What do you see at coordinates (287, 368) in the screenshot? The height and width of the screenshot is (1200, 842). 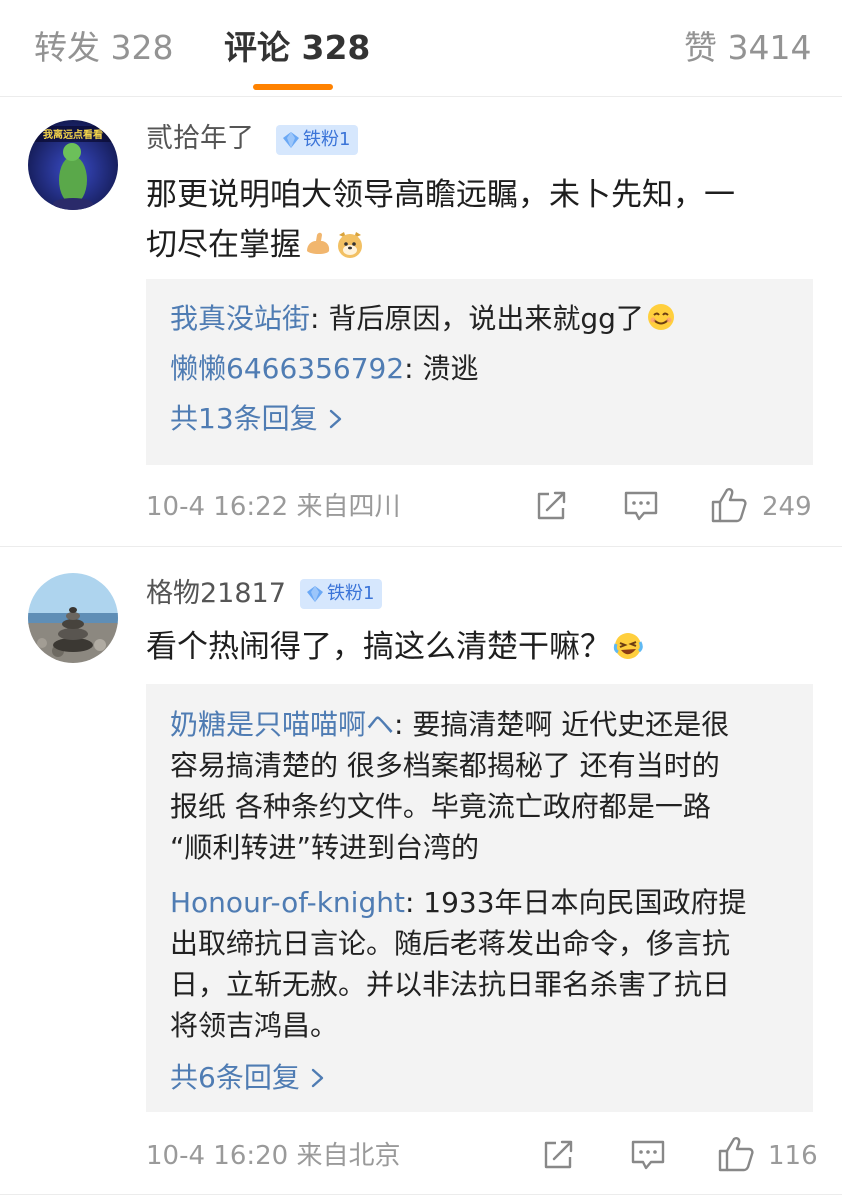 I see `reply-username: 懒懒6466356792` at bounding box center [287, 368].